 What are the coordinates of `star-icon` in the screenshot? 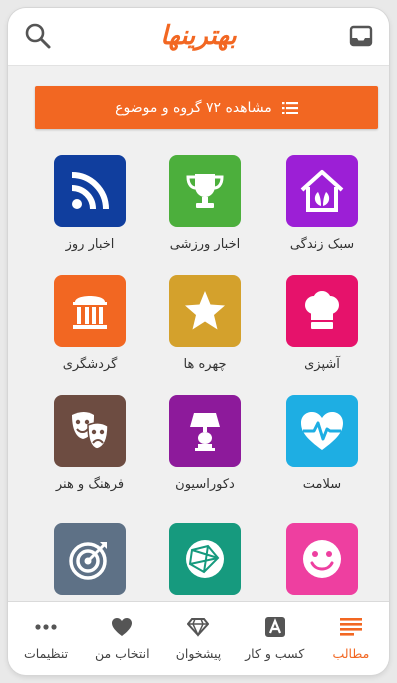 It's located at (205, 311).